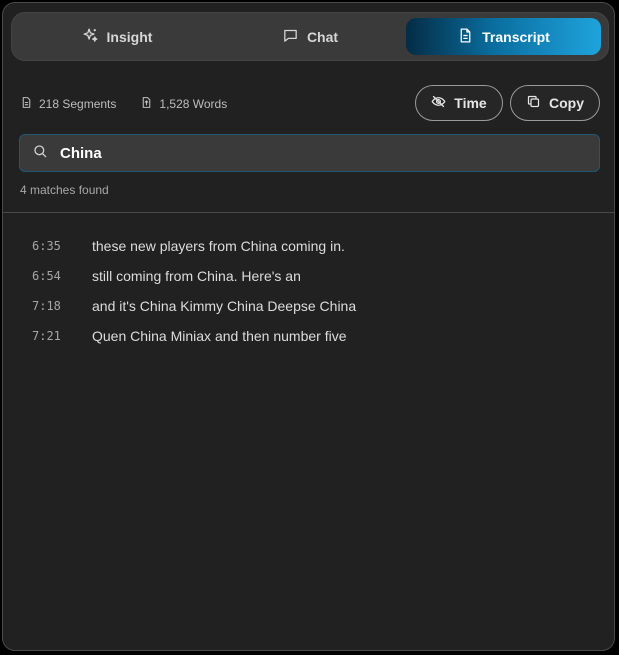  What do you see at coordinates (290, 37) in the screenshot?
I see `chat-bubble-icon` at bounding box center [290, 37].